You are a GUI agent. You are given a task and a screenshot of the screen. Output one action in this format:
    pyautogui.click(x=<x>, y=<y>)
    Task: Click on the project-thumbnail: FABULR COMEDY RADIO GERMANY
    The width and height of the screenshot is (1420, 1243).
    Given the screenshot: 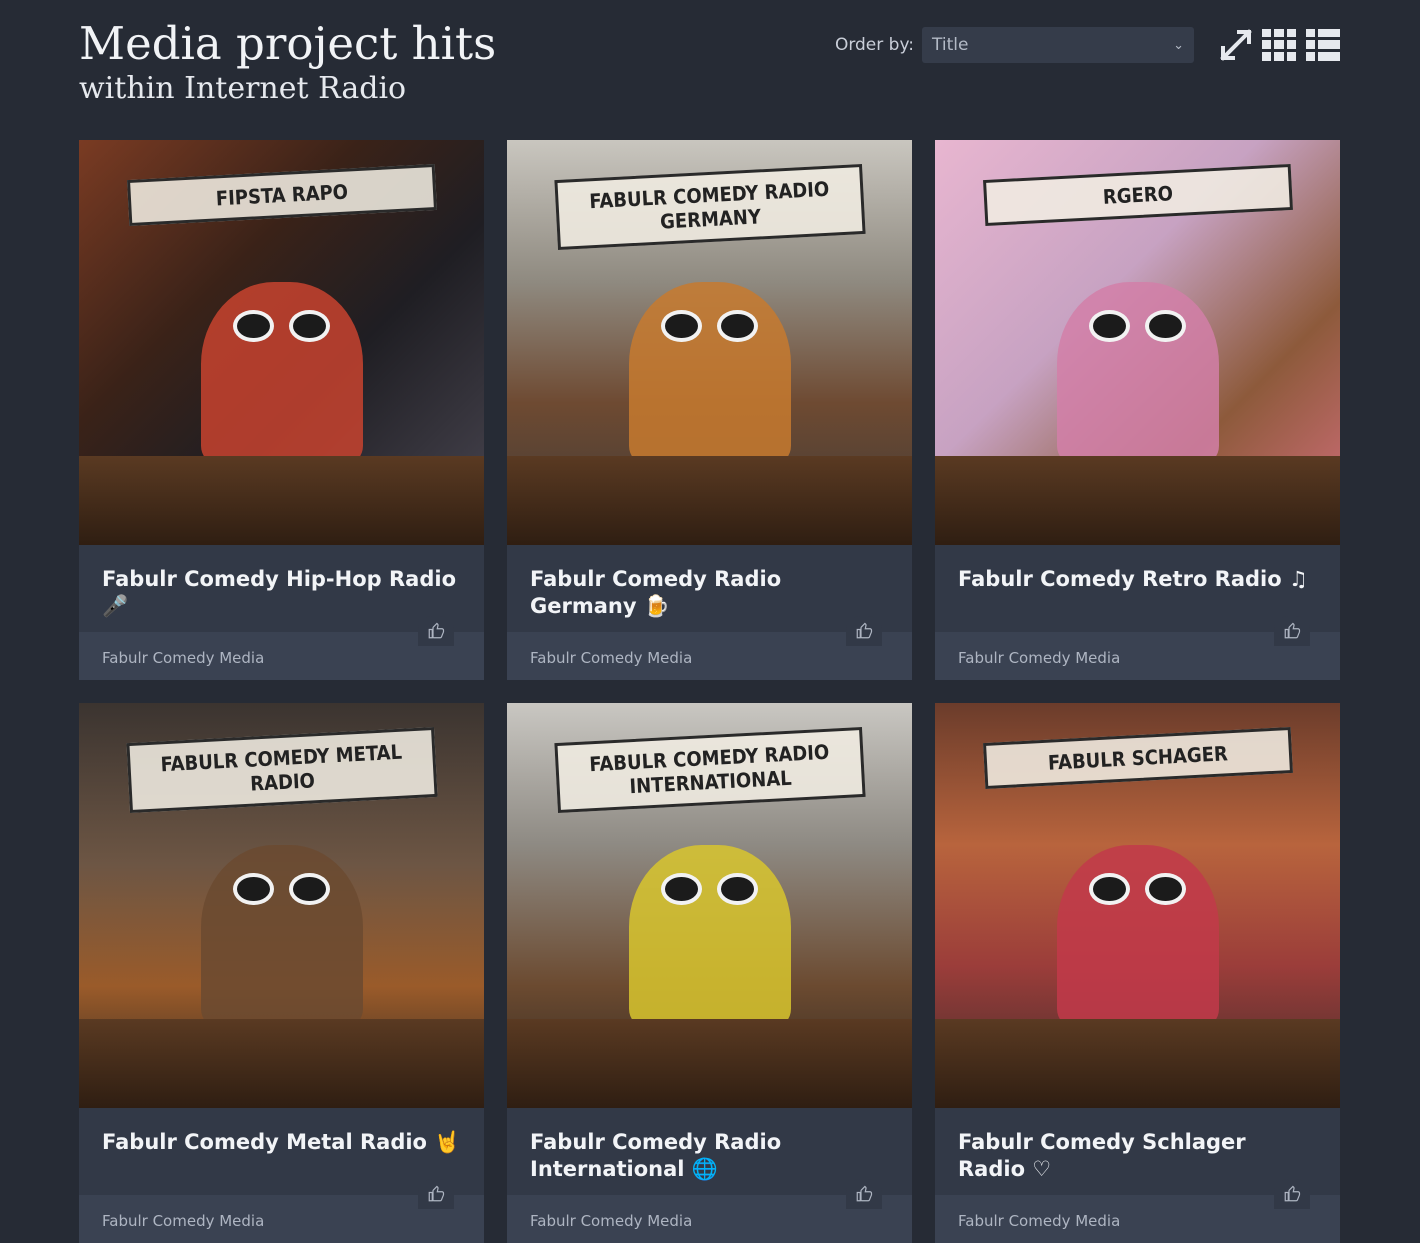 What is the action you would take?
    pyautogui.click(x=709, y=342)
    